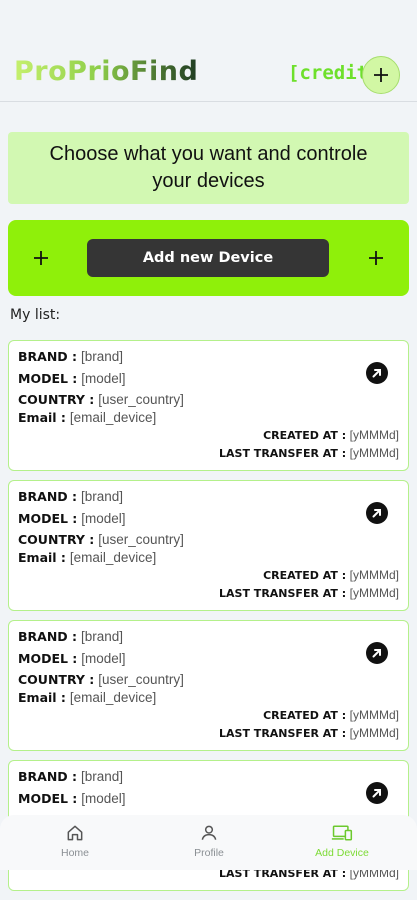 Image resolution: width=417 pixels, height=900 pixels. Describe the element at coordinates (75, 833) in the screenshot. I see `home-icon` at that location.